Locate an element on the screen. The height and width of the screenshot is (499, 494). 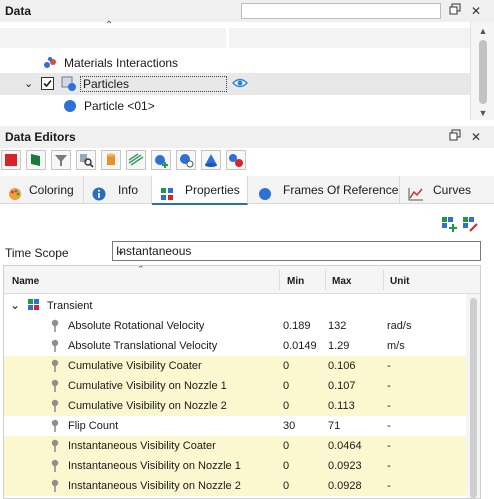
particles-group-icon is located at coordinates (236, 160).